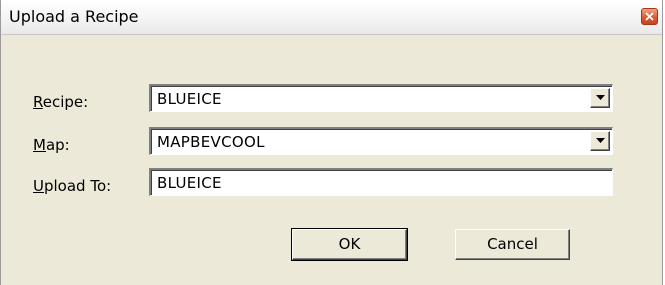  I want to click on recipe-select: BLUEICE, so click(381, 98).